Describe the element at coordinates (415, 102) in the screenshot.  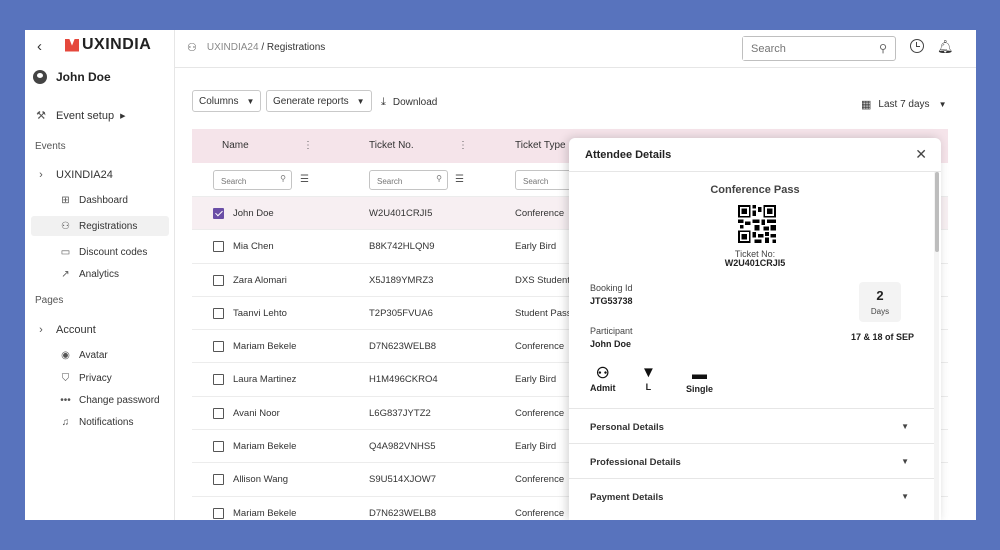
I see `download-label: Download` at that location.